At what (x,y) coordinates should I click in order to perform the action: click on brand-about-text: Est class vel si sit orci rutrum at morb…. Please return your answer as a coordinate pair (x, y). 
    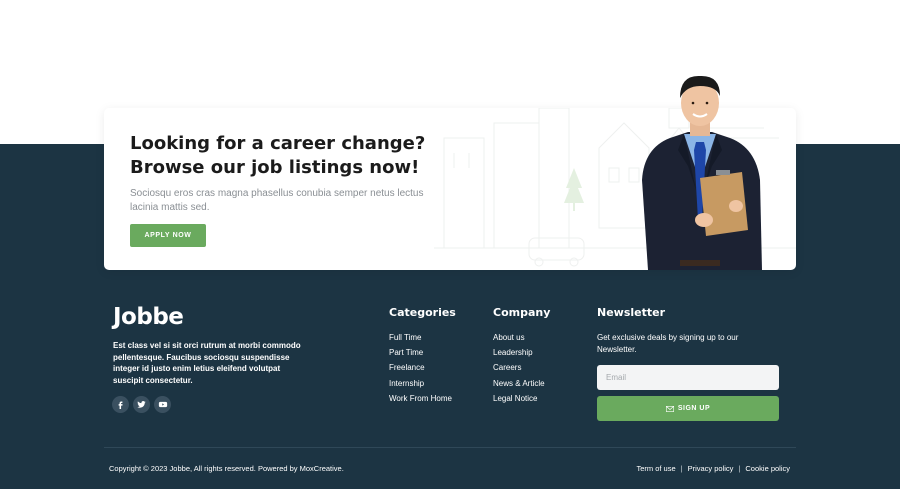
    Looking at the image, I should click on (207, 363).